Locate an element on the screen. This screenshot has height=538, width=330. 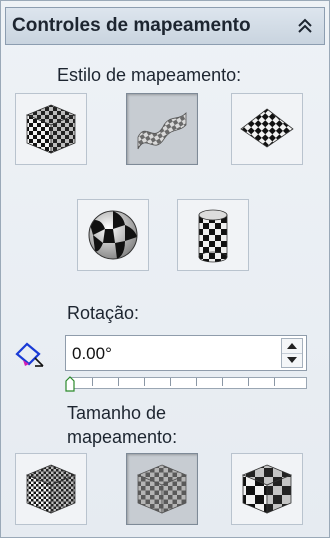
checker-cube-large-icon is located at coordinates (267, 489).